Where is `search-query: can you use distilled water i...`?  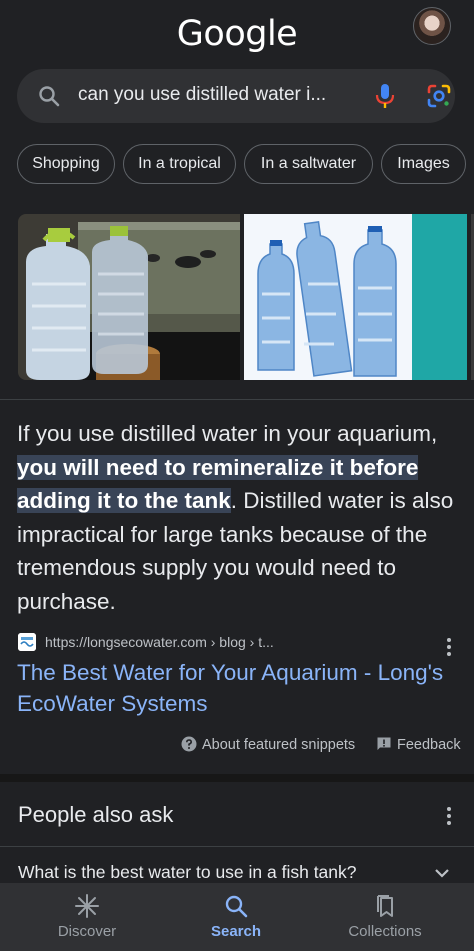
search-query: can you use distilled water i... is located at coordinates (213, 95).